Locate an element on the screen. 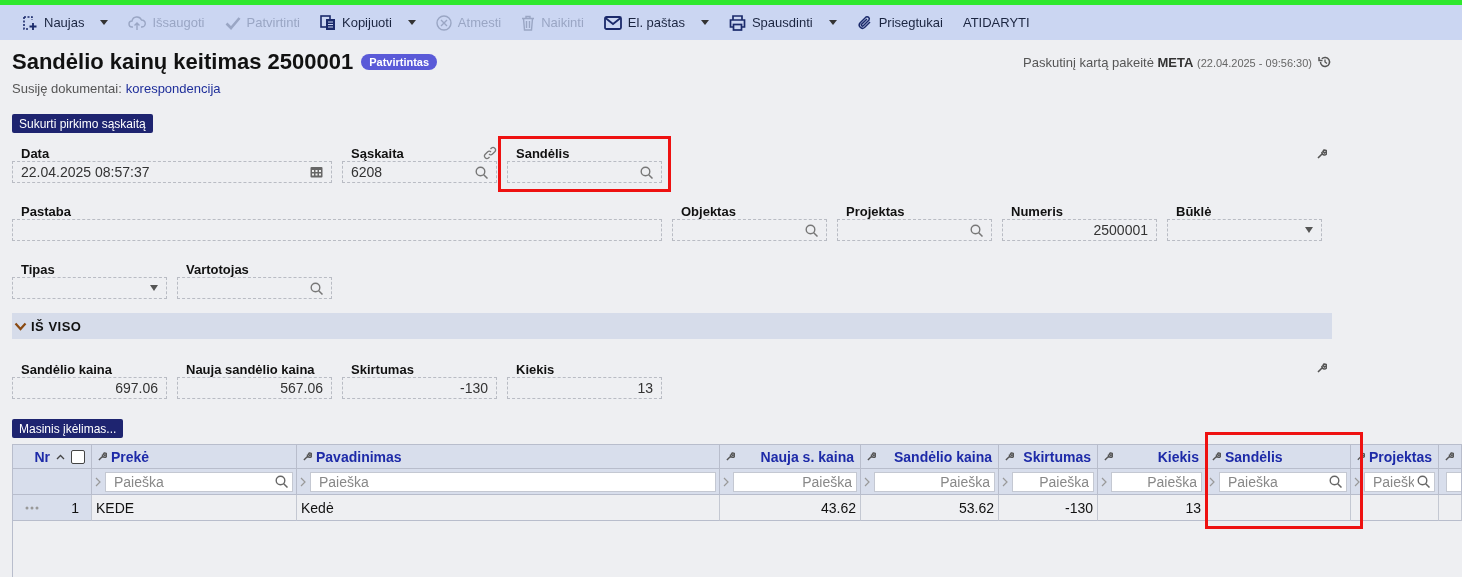 This screenshot has height=577, width=1462. section-header: IŠ VISO is located at coordinates (672, 326).